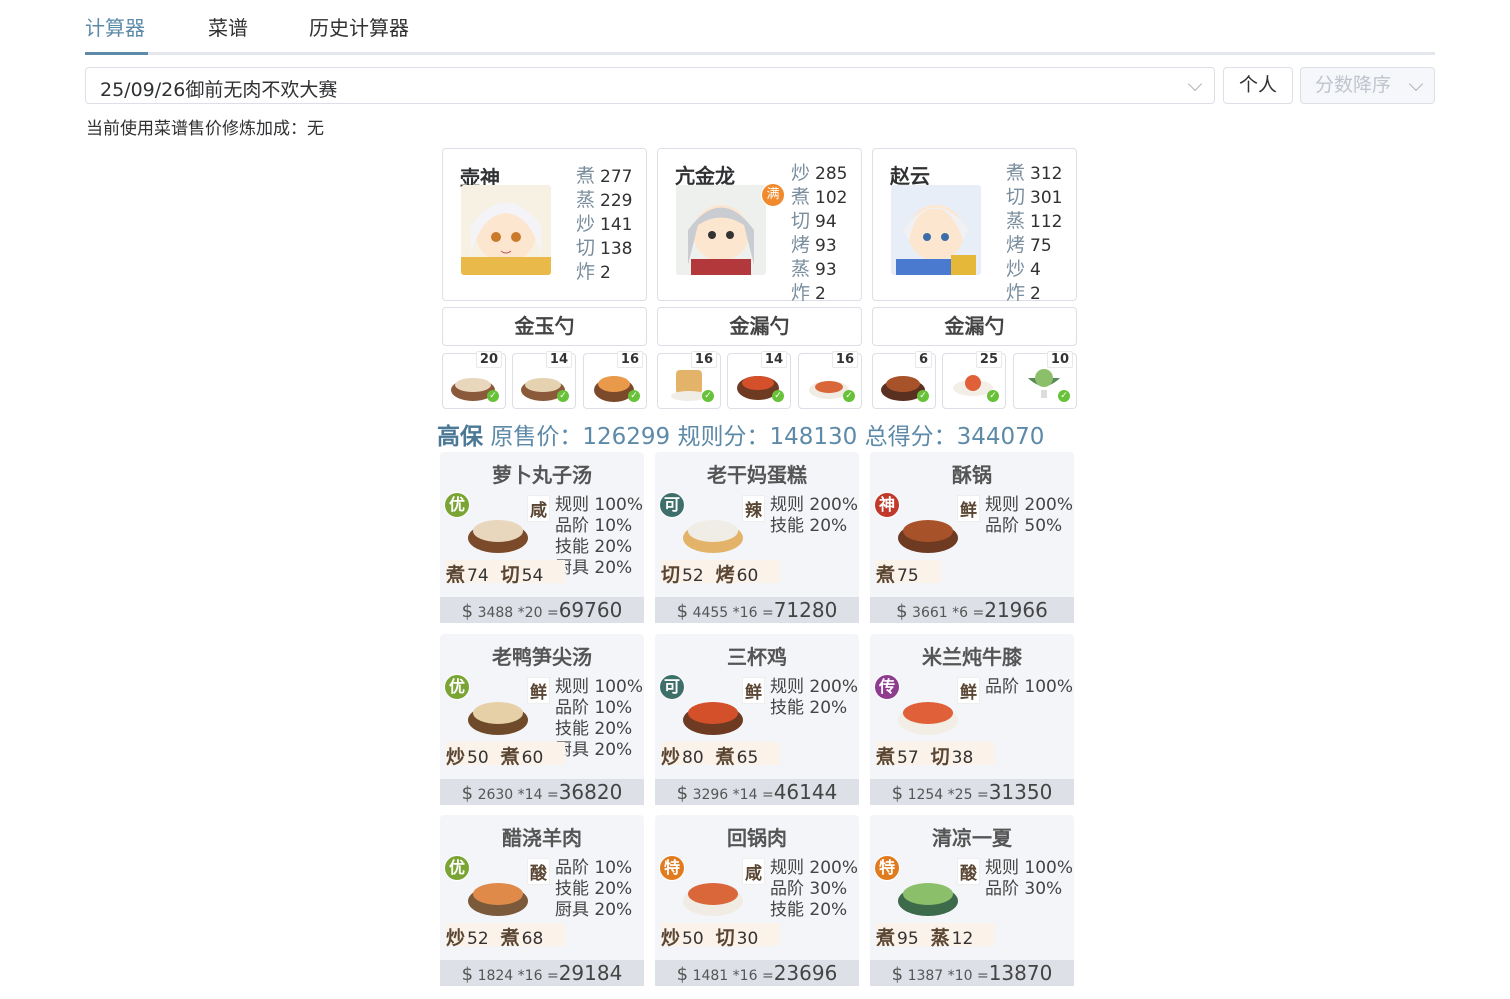 This screenshot has width=1510, height=999. What do you see at coordinates (488, 359) in the screenshot?
I see `recipe-count: 20` at bounding box center [488, 359].